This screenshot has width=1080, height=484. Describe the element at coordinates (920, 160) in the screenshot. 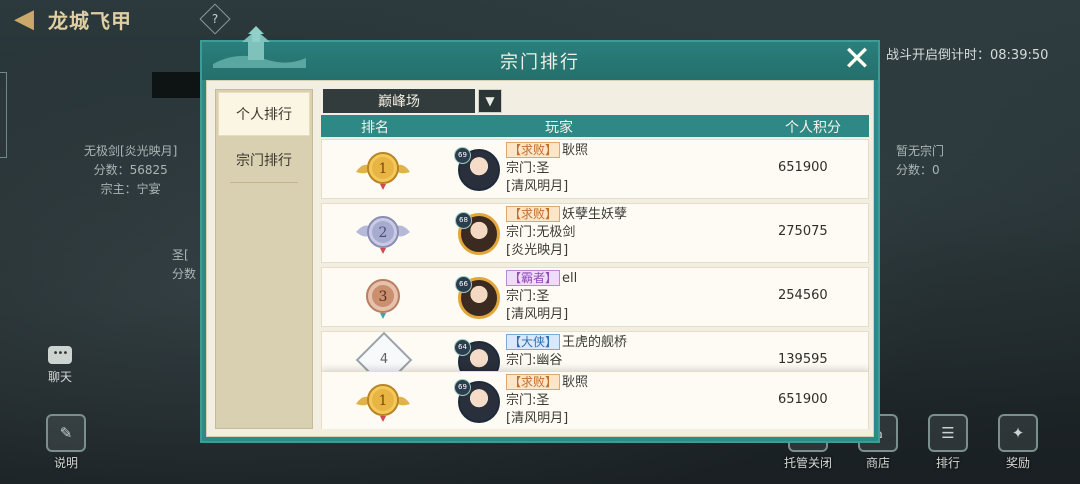

I see `right-sect-info: 暂无宗门 分数：0` at that location.